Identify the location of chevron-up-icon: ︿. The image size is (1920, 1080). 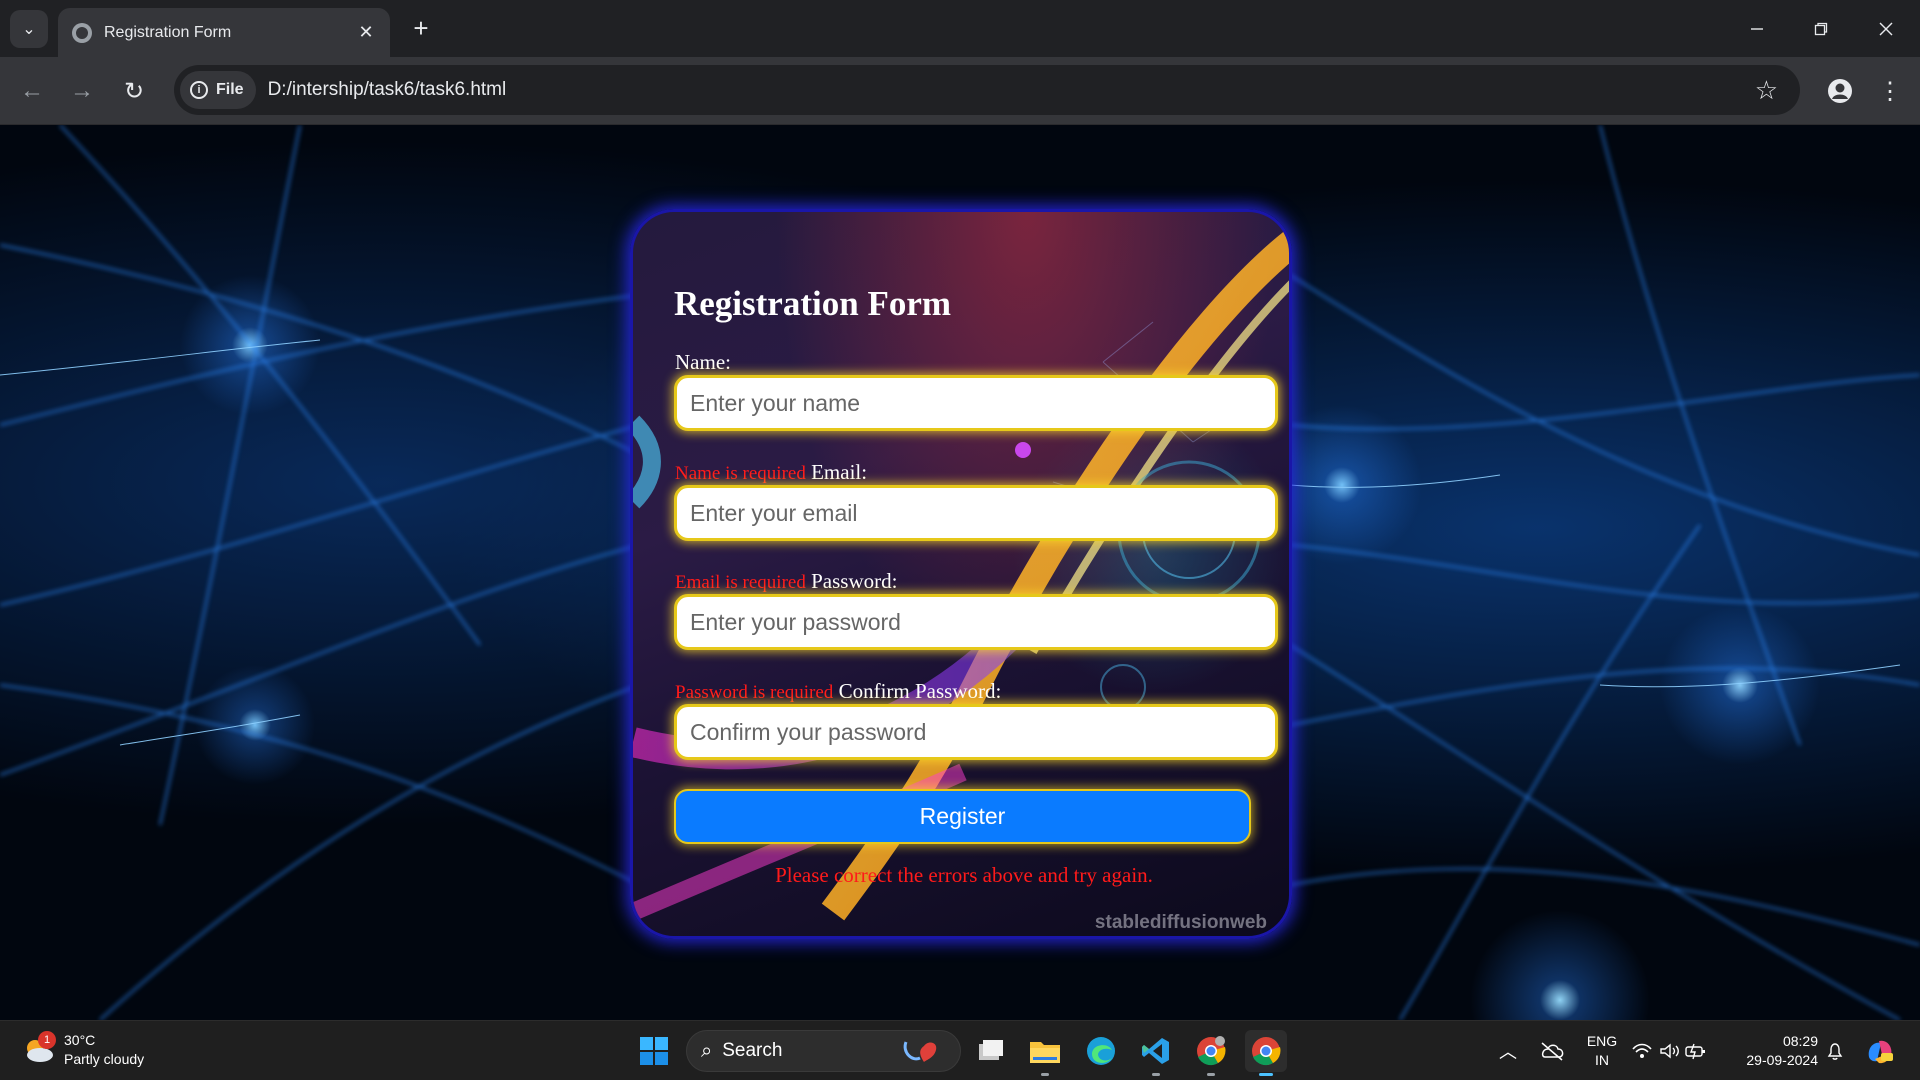
(1508, 1052).